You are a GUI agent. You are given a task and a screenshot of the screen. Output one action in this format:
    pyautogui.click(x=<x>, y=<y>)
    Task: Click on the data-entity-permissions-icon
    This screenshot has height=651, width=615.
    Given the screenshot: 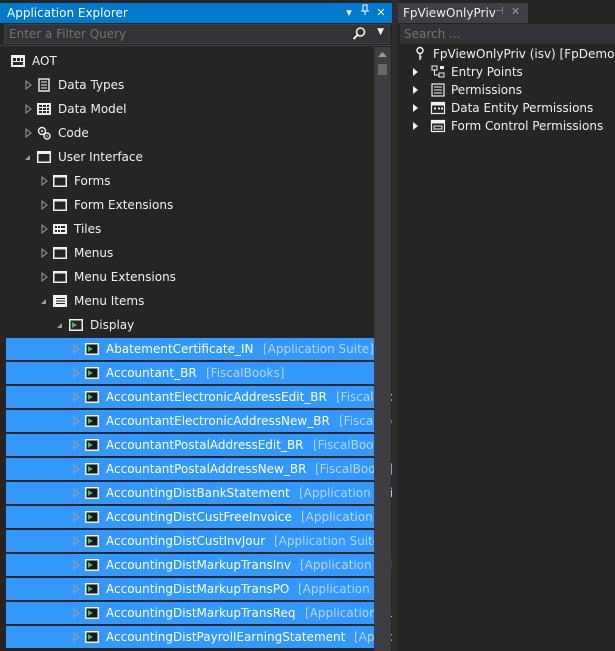 What is the action you would take?
    pyautogui.click(x=438, y=108)
    